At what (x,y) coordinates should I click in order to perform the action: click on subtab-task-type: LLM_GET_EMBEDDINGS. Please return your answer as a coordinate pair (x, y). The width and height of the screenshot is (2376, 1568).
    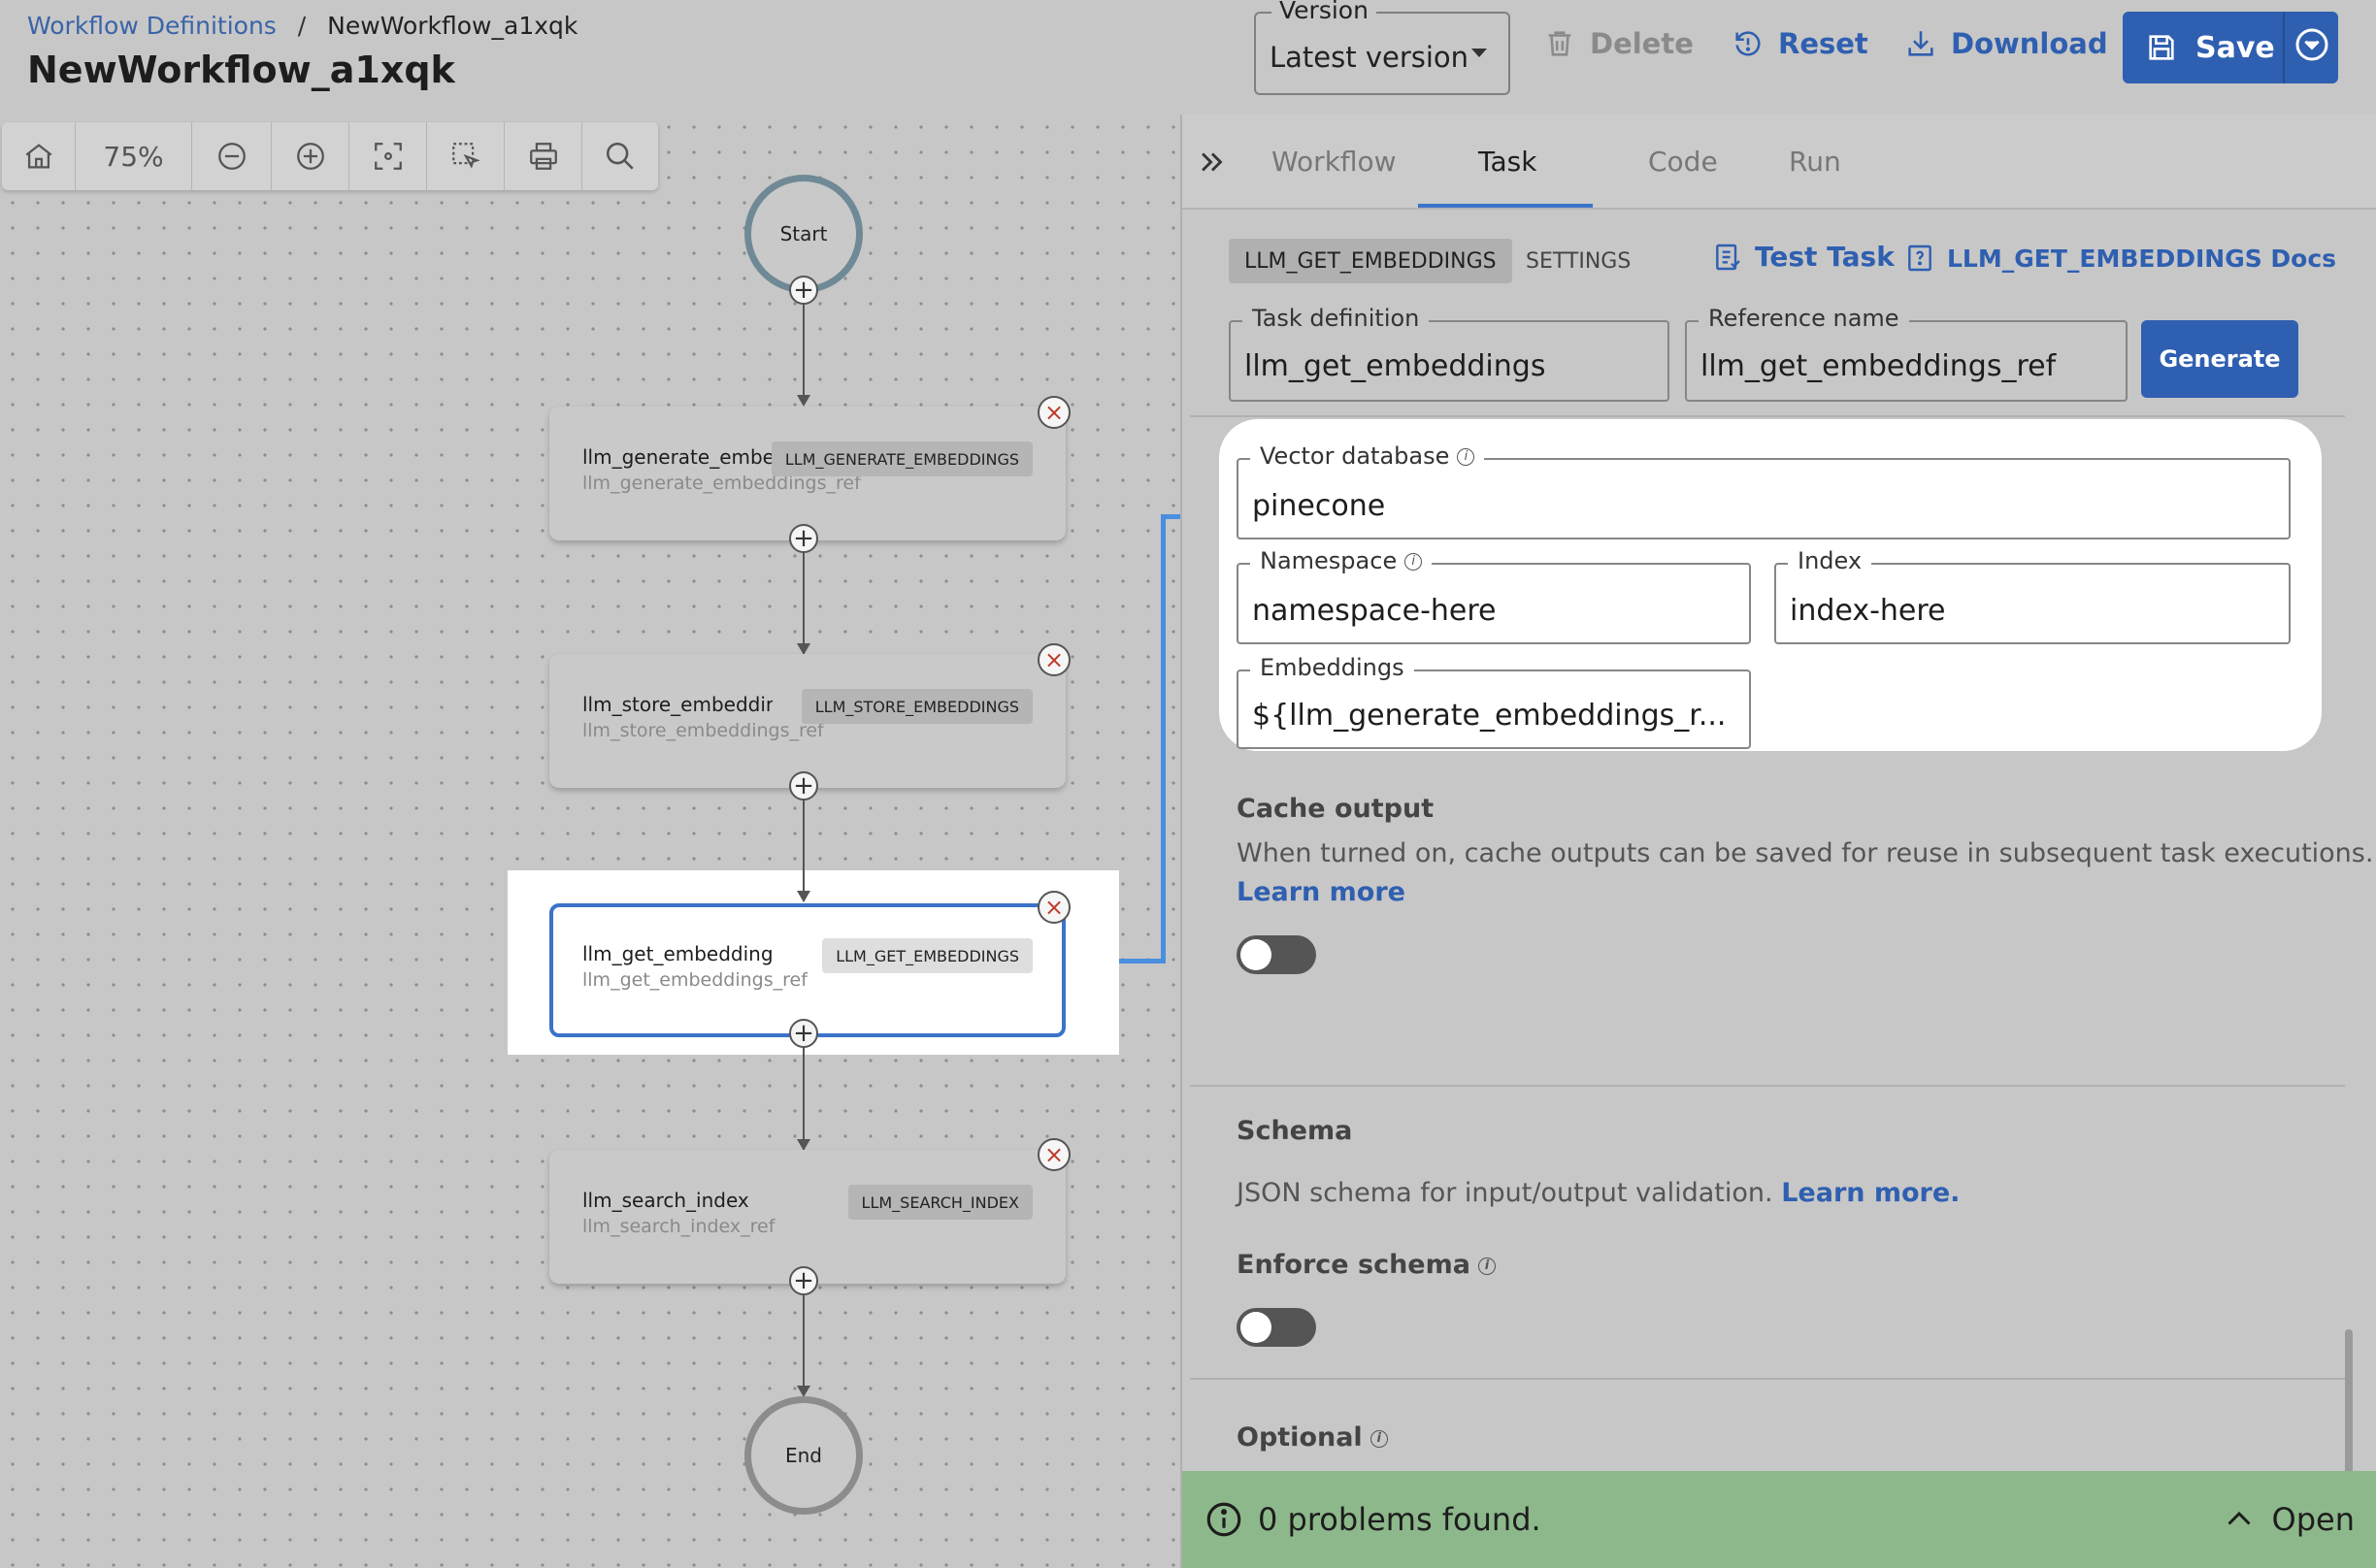
    Looking at the image, I should click on (1370, 261).